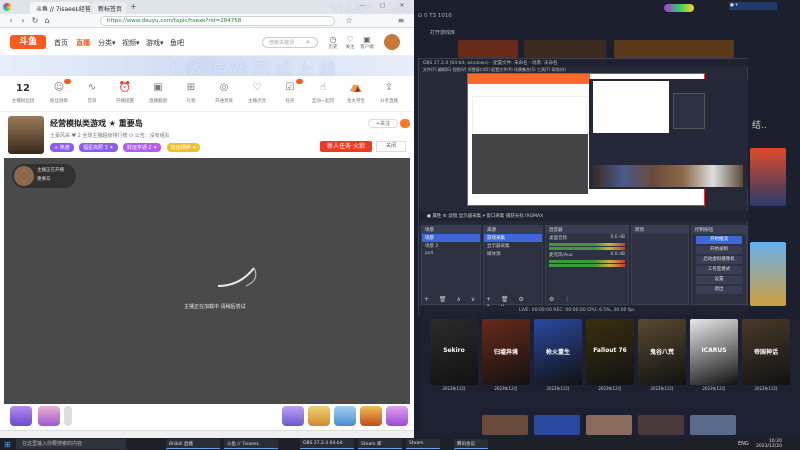 The image size is (800, 450). I want to click on tool-task: ☑ 任务, so click(290, 93).